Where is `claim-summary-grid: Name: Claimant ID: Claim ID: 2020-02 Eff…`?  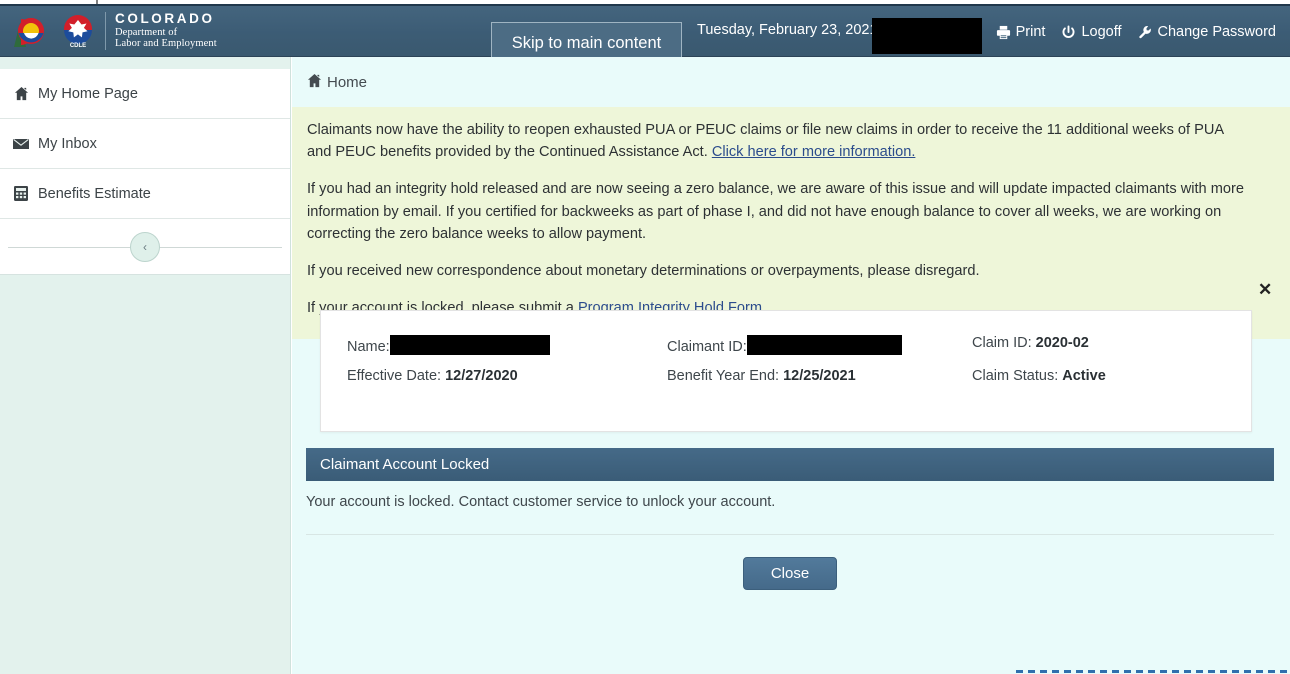
claim-summary-grid: Name: Claimant ID: Claim ID: 2020-02 Eff… is located at coordinates (726, 359).